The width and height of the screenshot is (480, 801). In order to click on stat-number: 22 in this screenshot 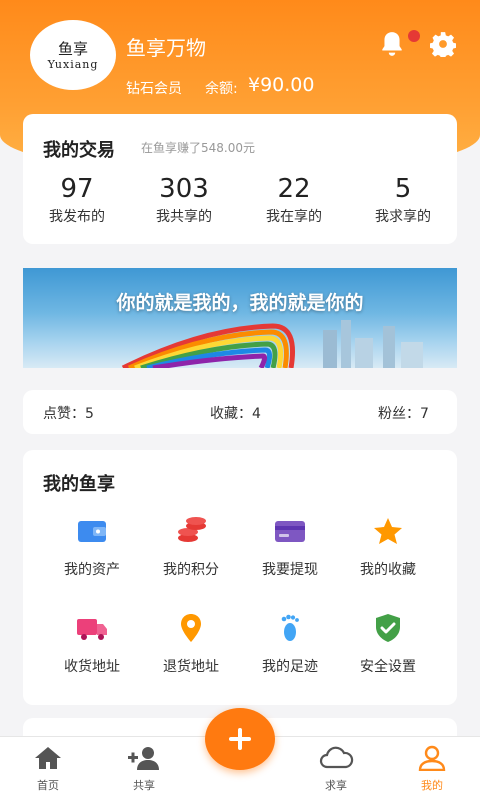, I will do `click(294, 189)`.